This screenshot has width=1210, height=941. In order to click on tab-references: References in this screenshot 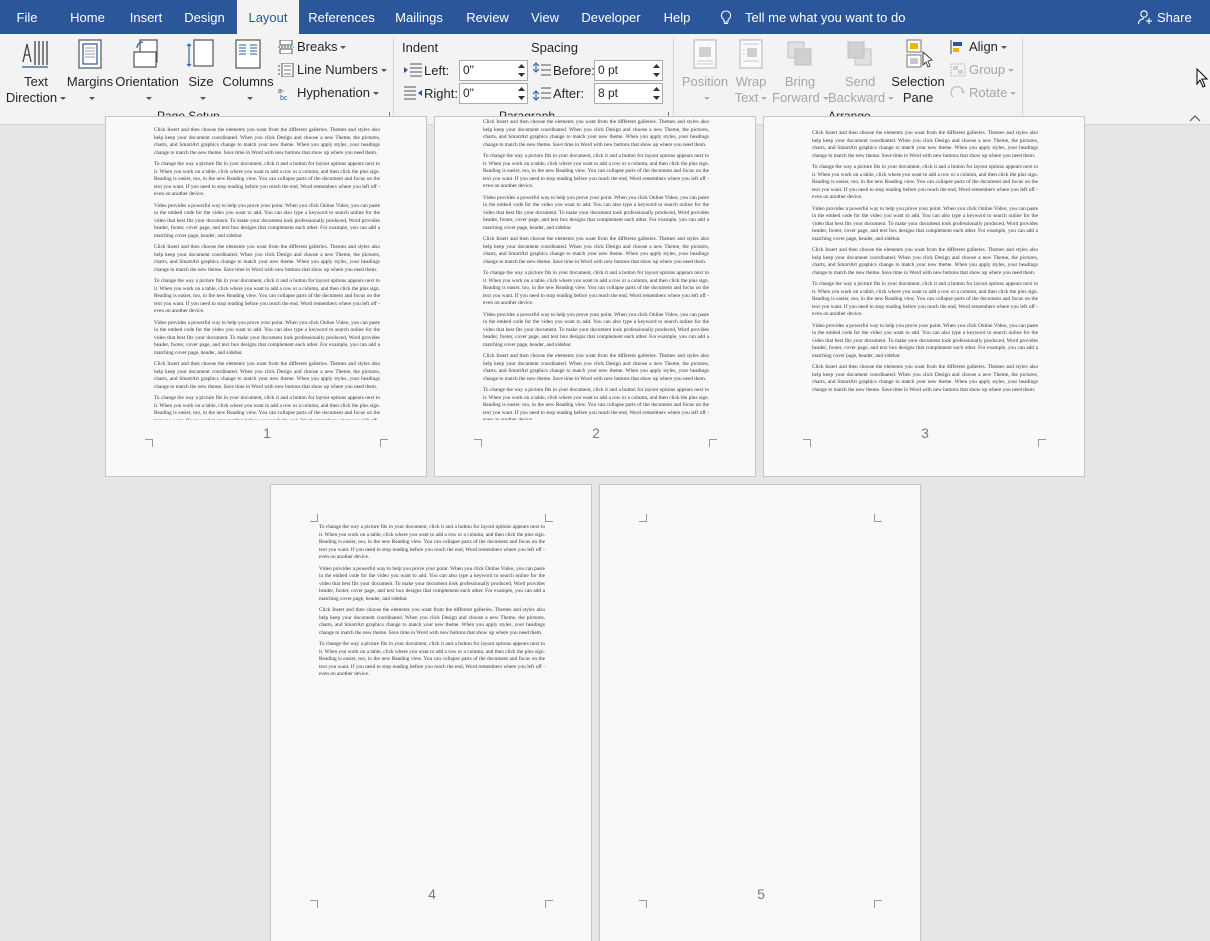, I will do `click(341, 17)`.